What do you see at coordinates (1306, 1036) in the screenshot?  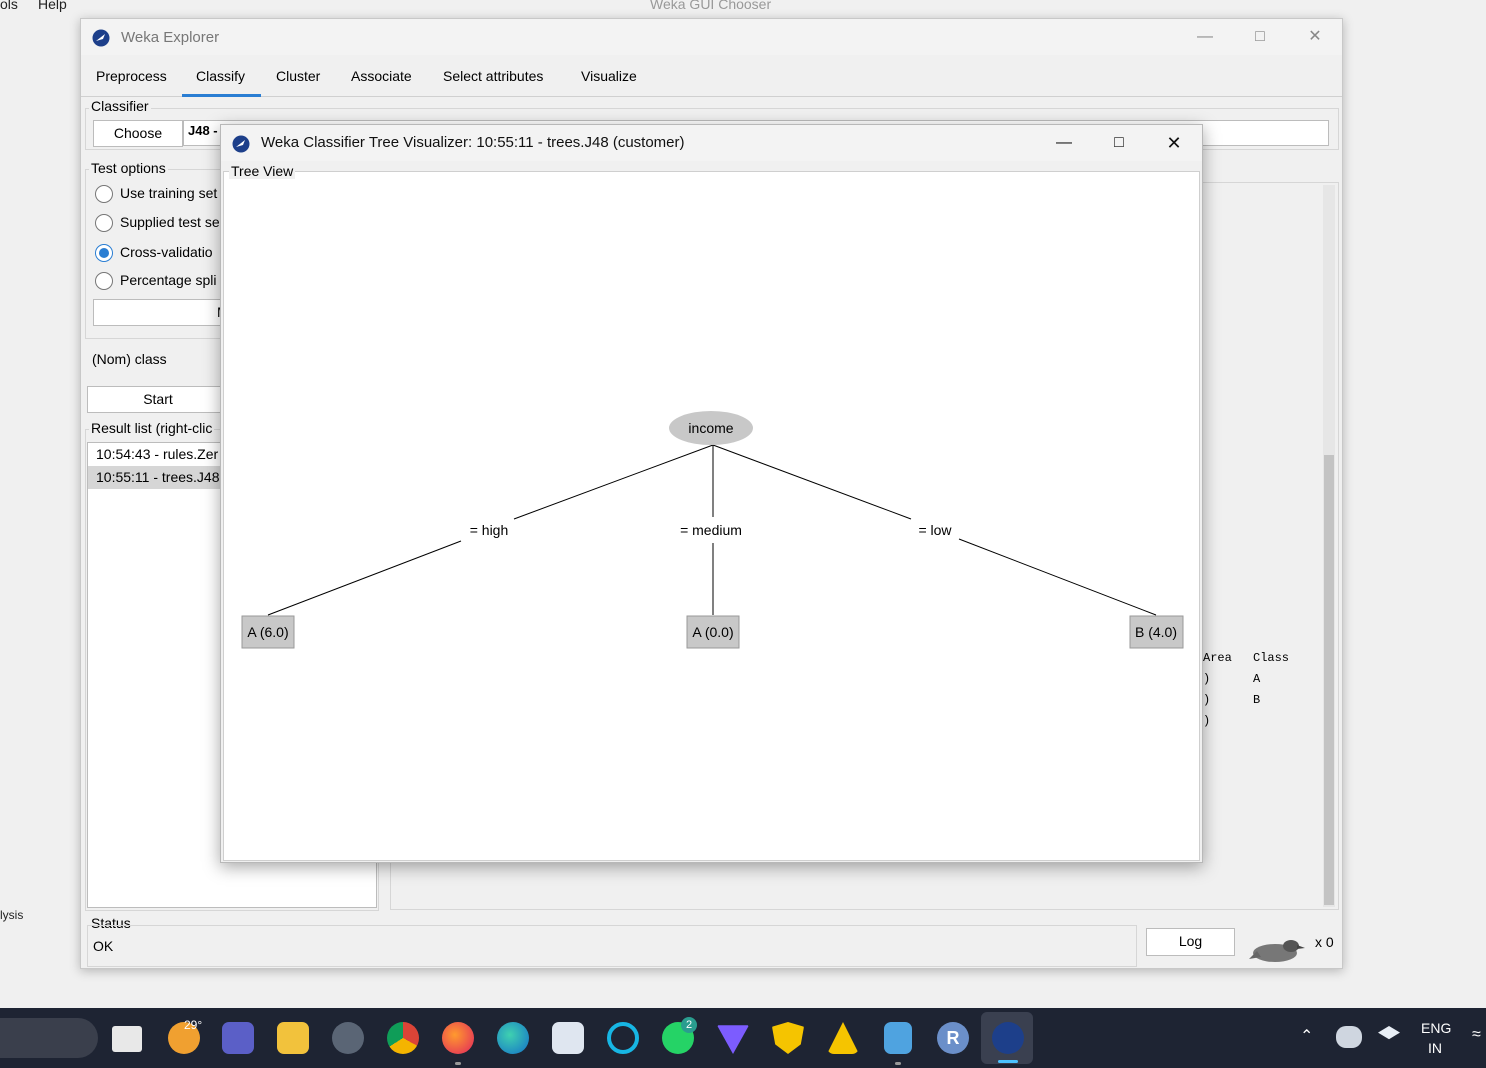 I see `chevron-up-icon: ⌃` at bounding box center [1306, 1036].